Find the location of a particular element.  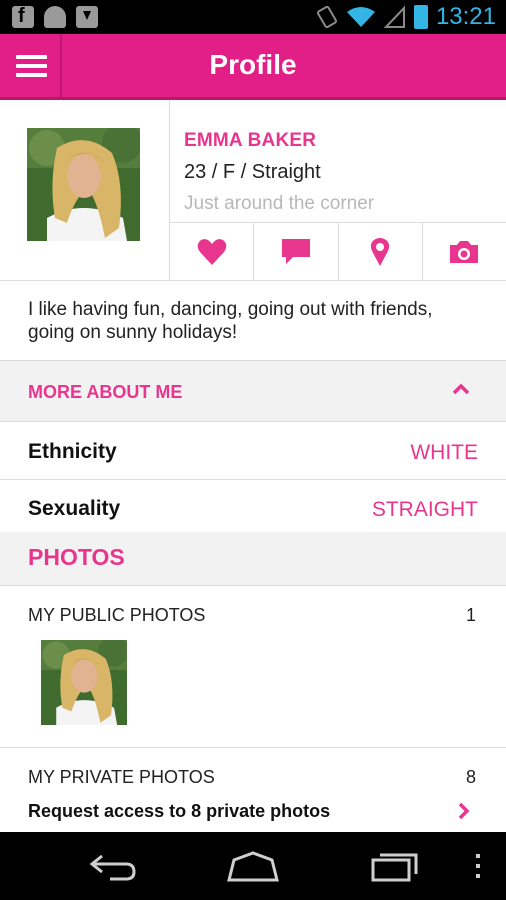

profile-actions is located at coordinates (338, 251).